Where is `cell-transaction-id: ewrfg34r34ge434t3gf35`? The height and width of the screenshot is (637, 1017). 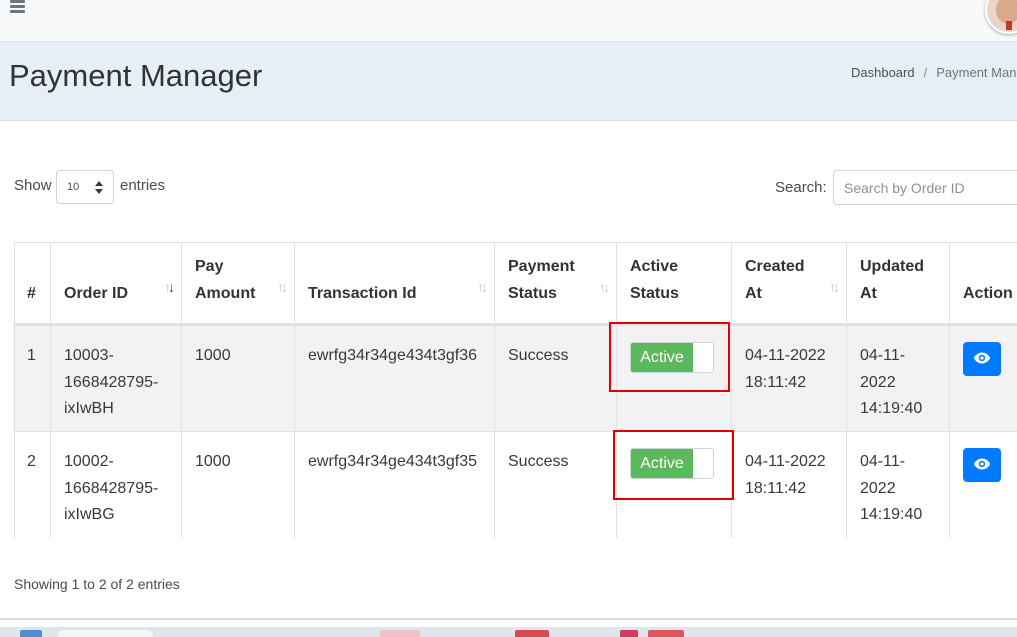 cell-transaction-id: ewrfg34r34ge434t3gf35 is located at coordinates (394, 484).